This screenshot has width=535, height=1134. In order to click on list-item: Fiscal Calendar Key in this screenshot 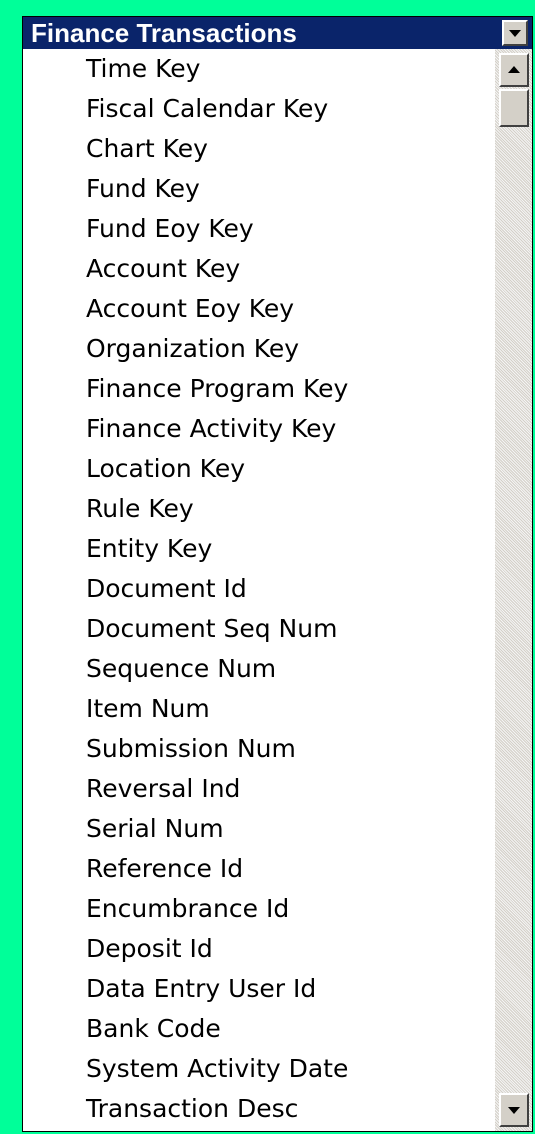, I will do `click(259, 109)`.